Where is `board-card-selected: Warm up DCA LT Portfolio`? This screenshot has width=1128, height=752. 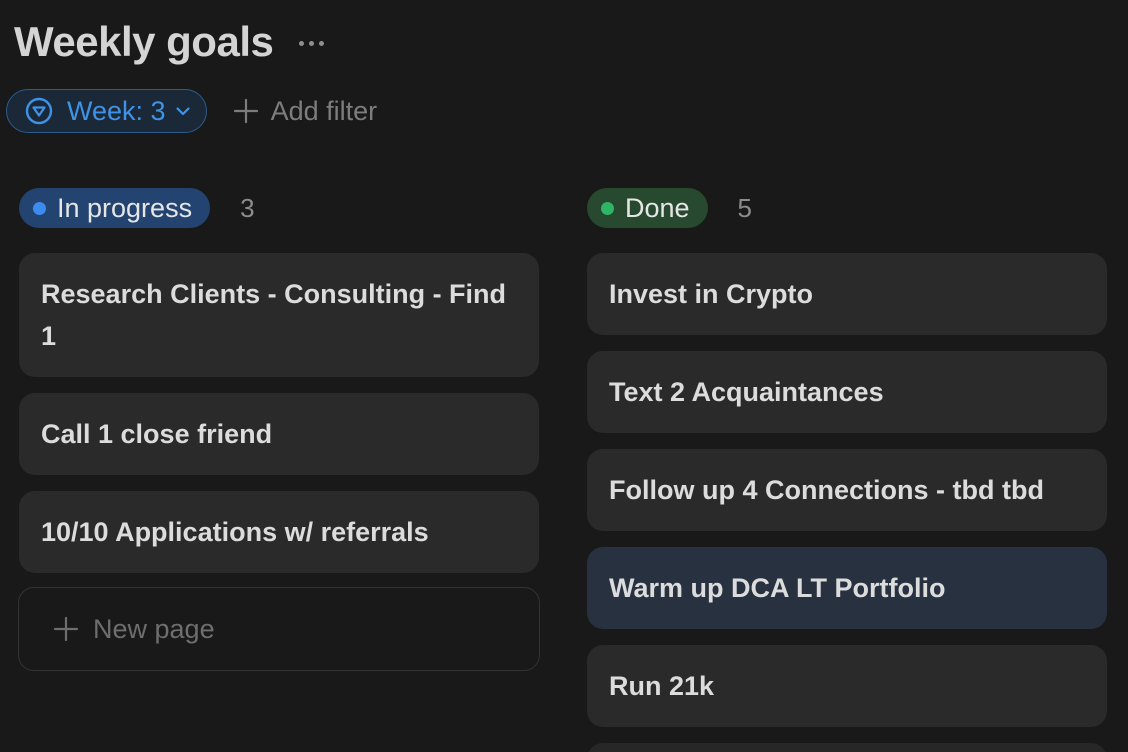
board-card-selected: Warm up DCA LT Portfolio is located at coordinates (847, 588).